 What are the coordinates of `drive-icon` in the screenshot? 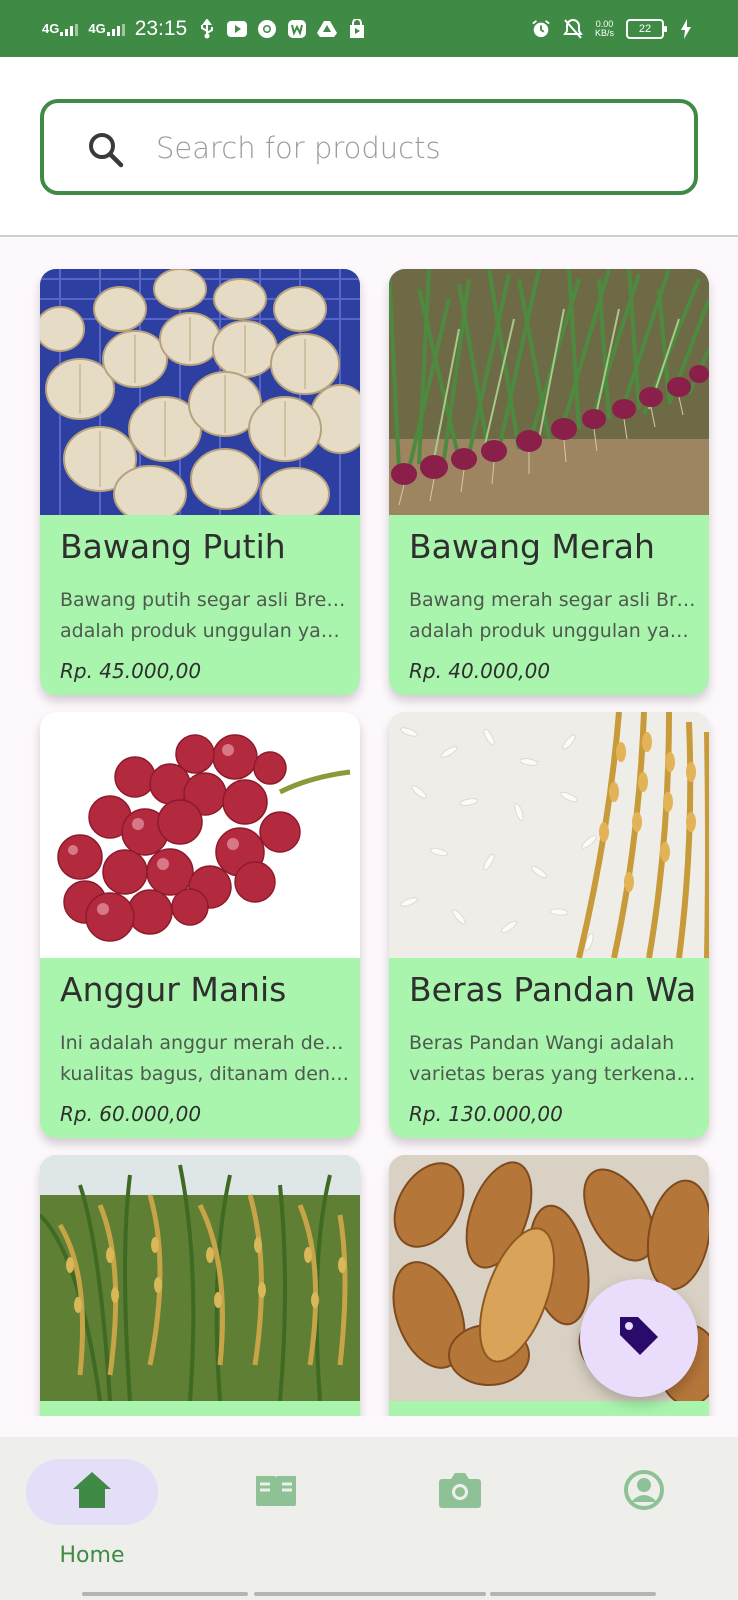 It's located at (327, 29).